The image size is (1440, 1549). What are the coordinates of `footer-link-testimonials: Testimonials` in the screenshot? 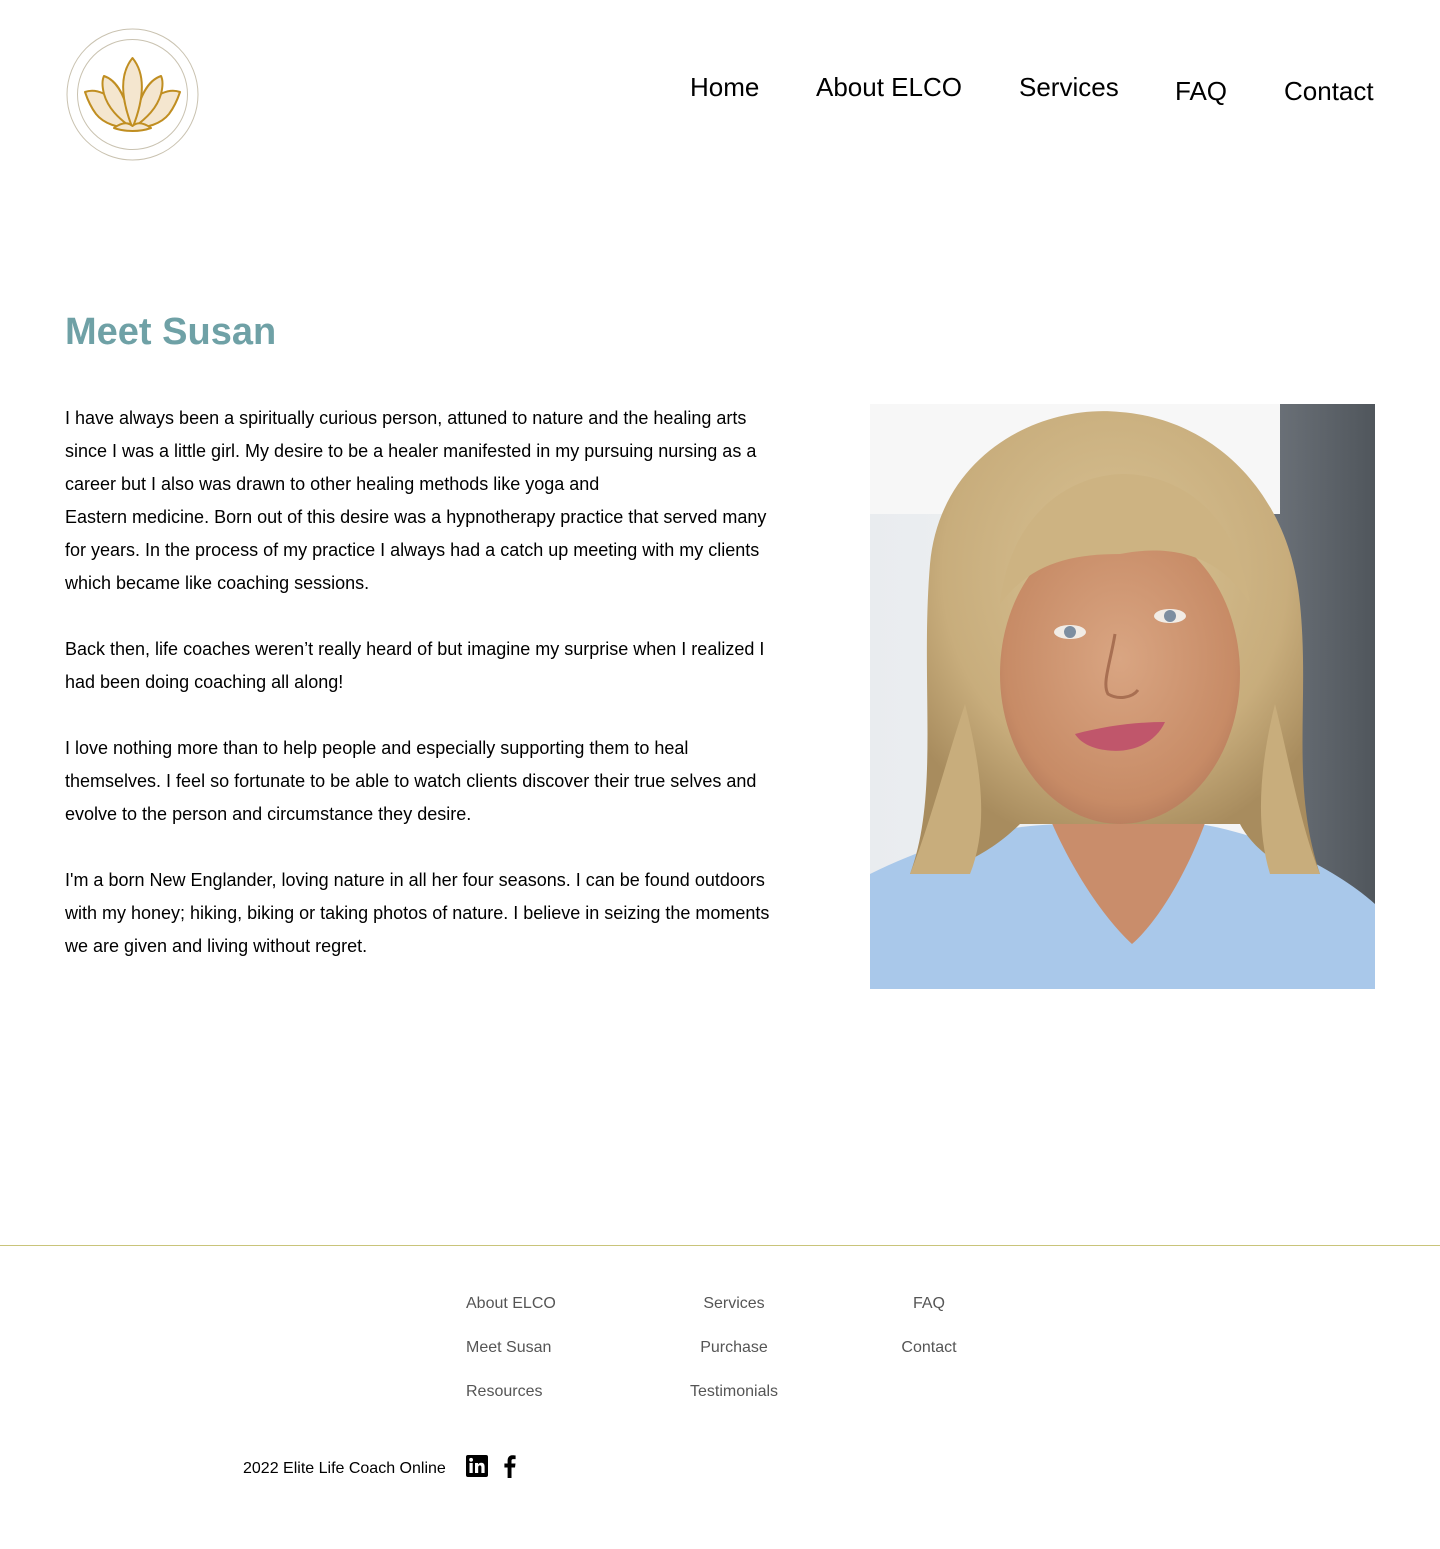 It's located at (734, 1392).